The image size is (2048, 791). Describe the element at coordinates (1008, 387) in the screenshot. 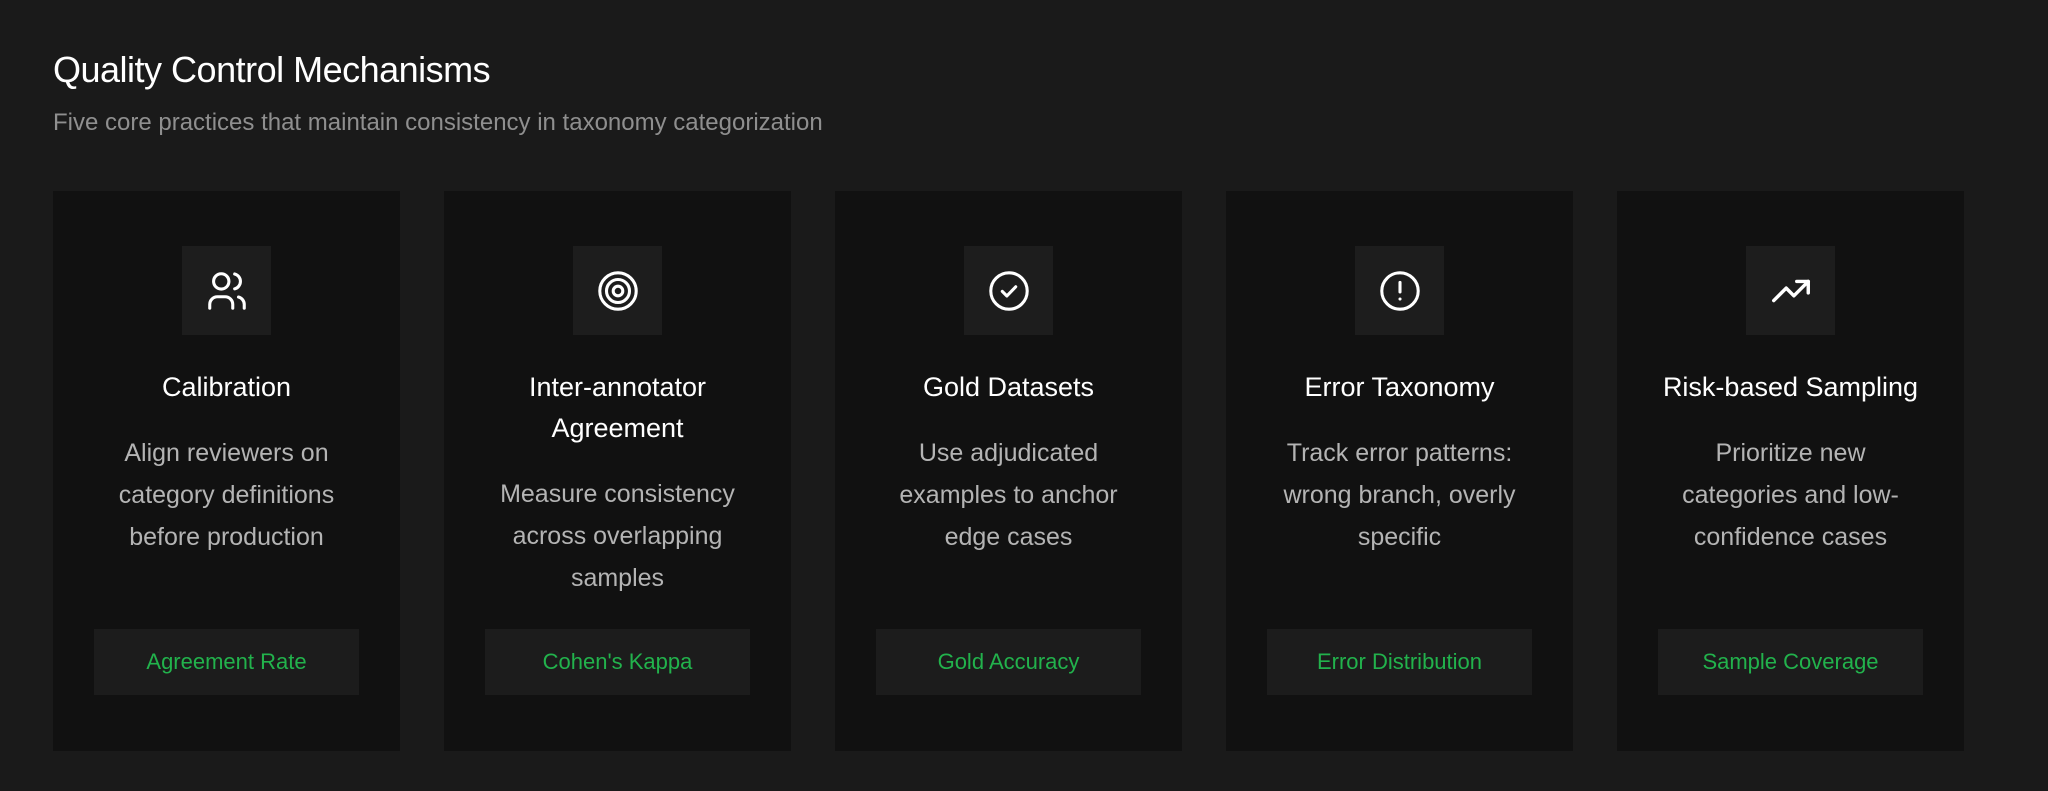

I see `card-title: Gold Datasets` at that location.